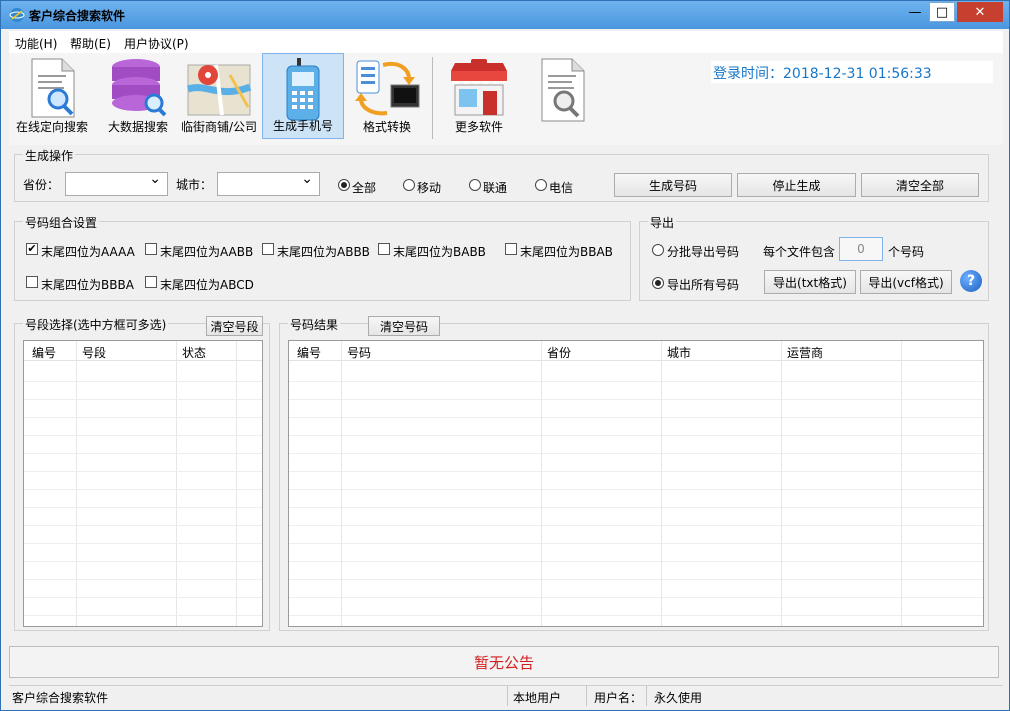 This screenshot has width=1010, height=711. Describe the element at coordinates (971, 281) in the screenshot. I see `help-icon: ?` at that location.